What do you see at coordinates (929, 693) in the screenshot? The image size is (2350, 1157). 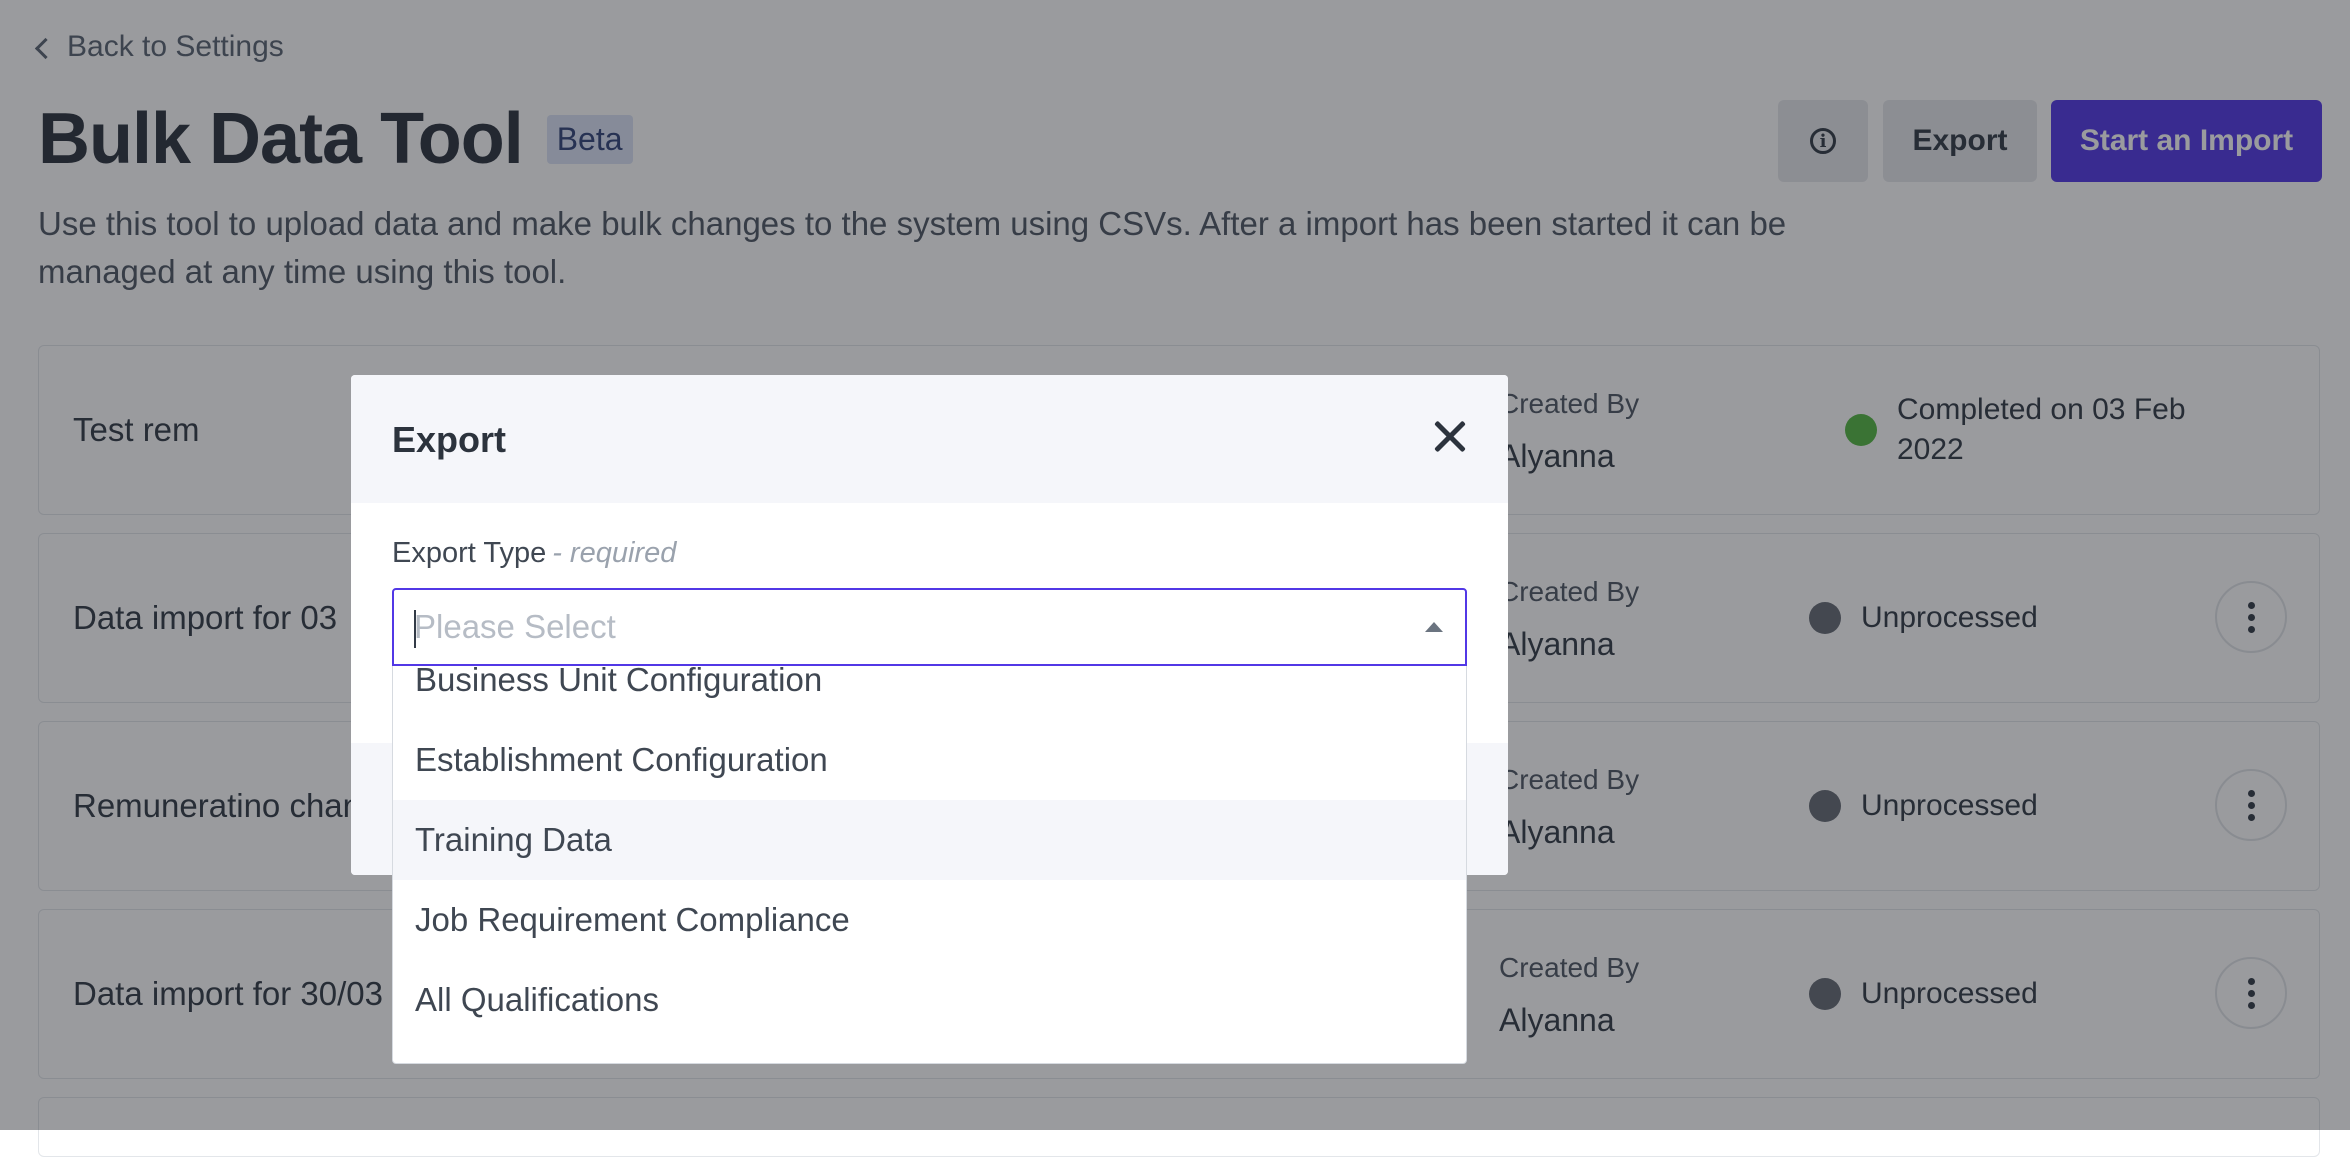 I see `option-business-unit-configuration: Business Unit Configuration` at bounding box center [929, 693].